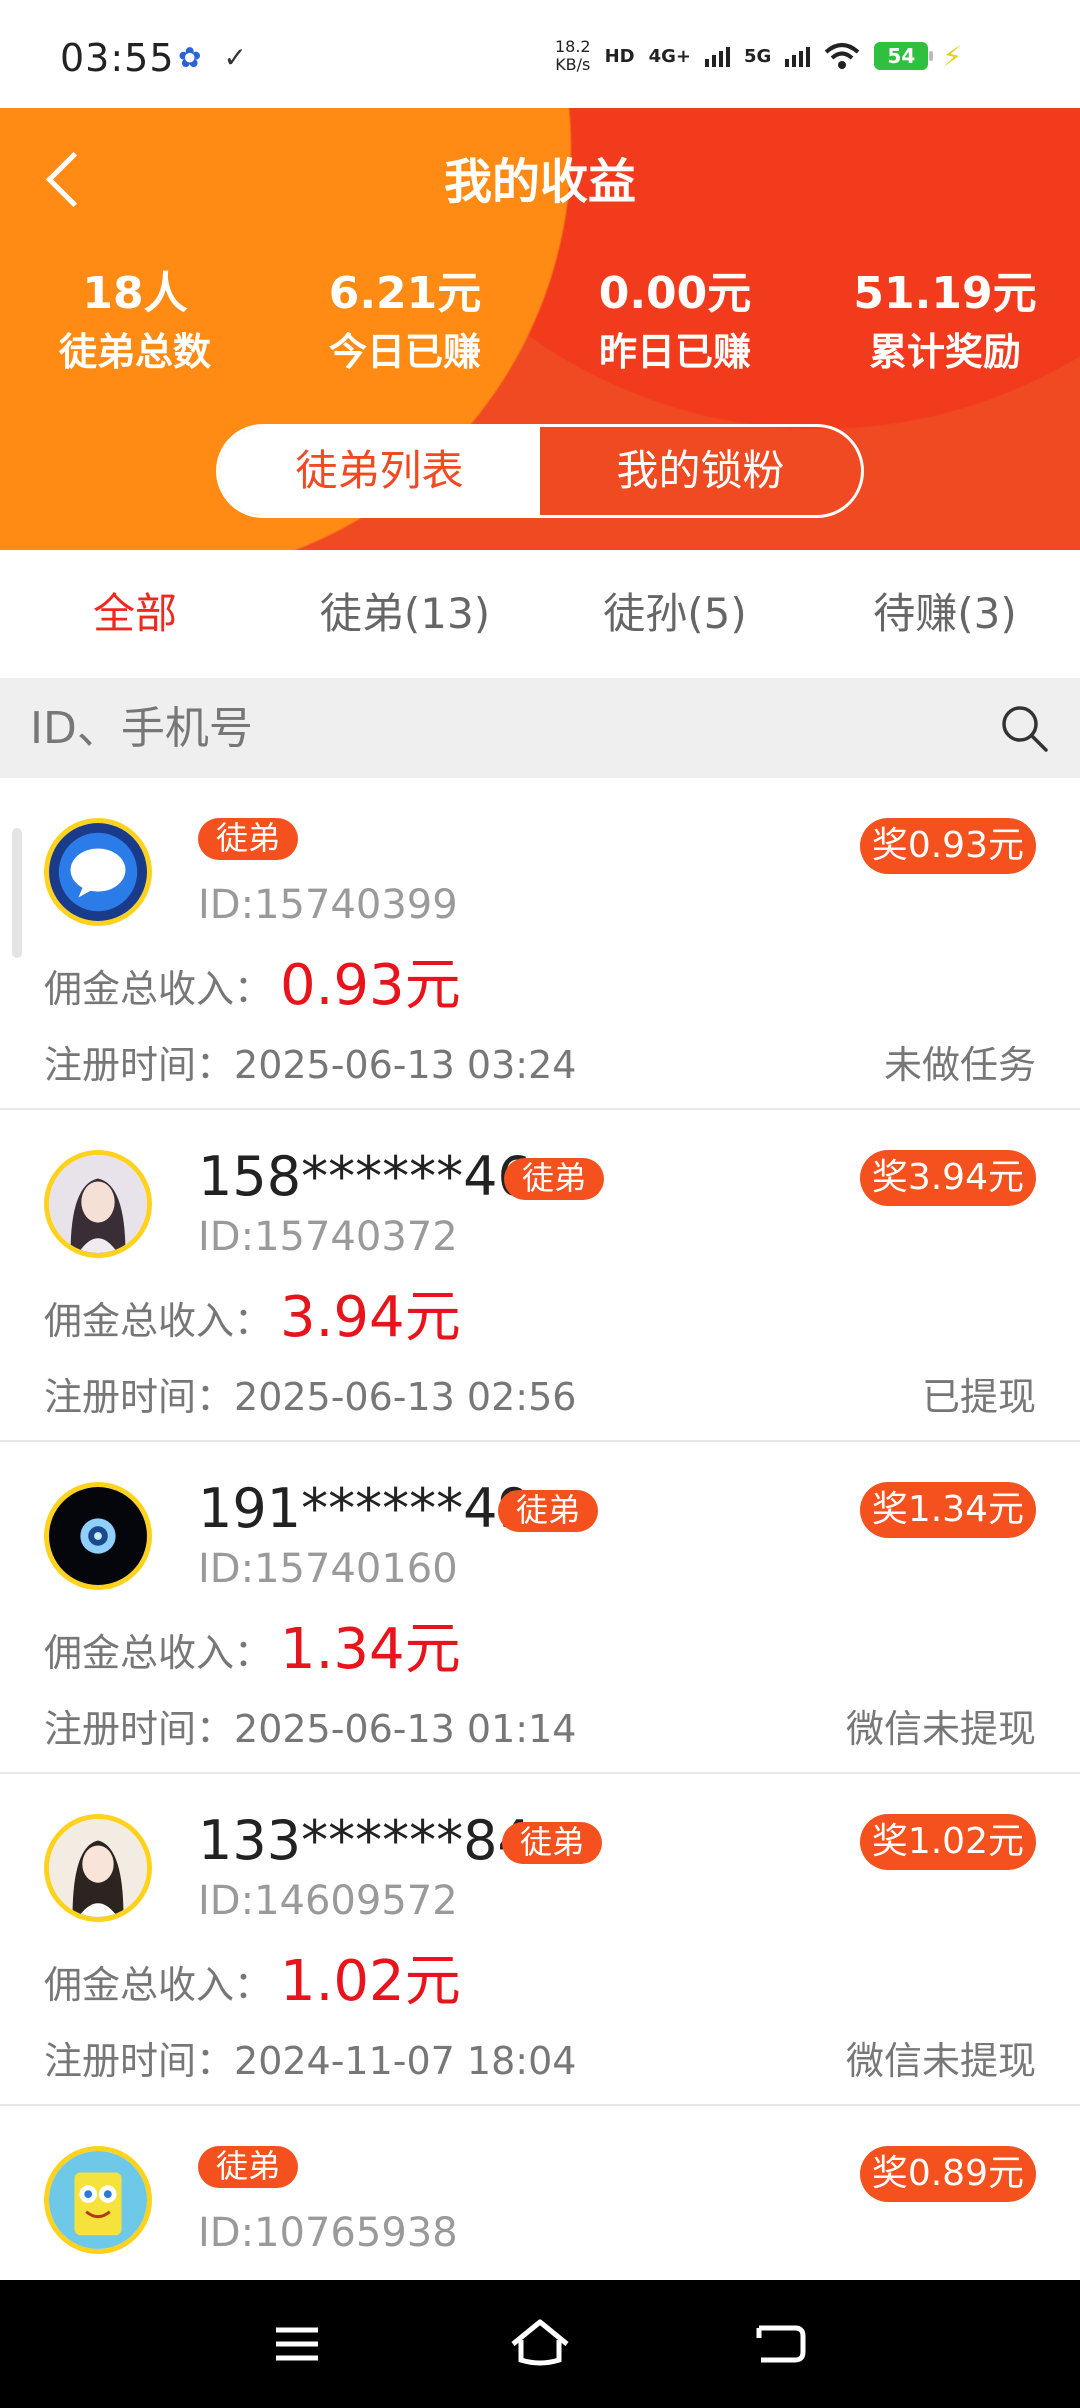 Image resolution: width=1080 pixels, height=2408 pixels. I want to click on paw-app-icon: ✿, so click(190, 57).